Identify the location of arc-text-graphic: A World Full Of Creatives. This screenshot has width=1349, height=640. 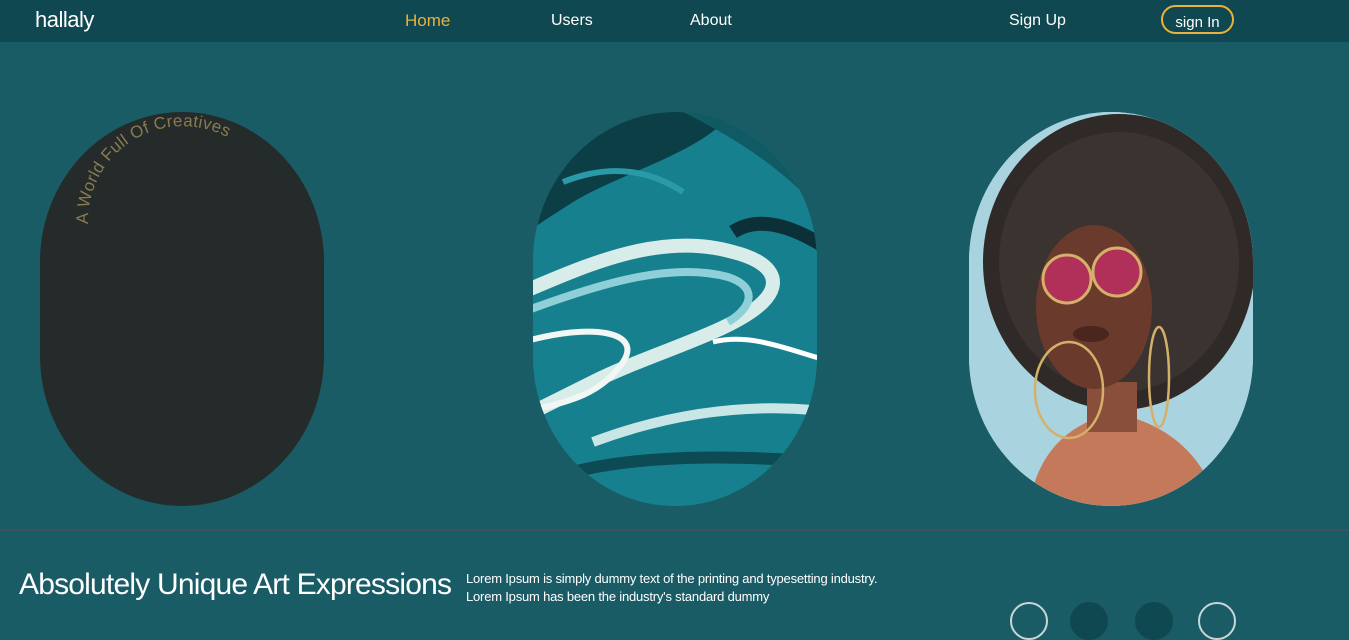
(153, 168).